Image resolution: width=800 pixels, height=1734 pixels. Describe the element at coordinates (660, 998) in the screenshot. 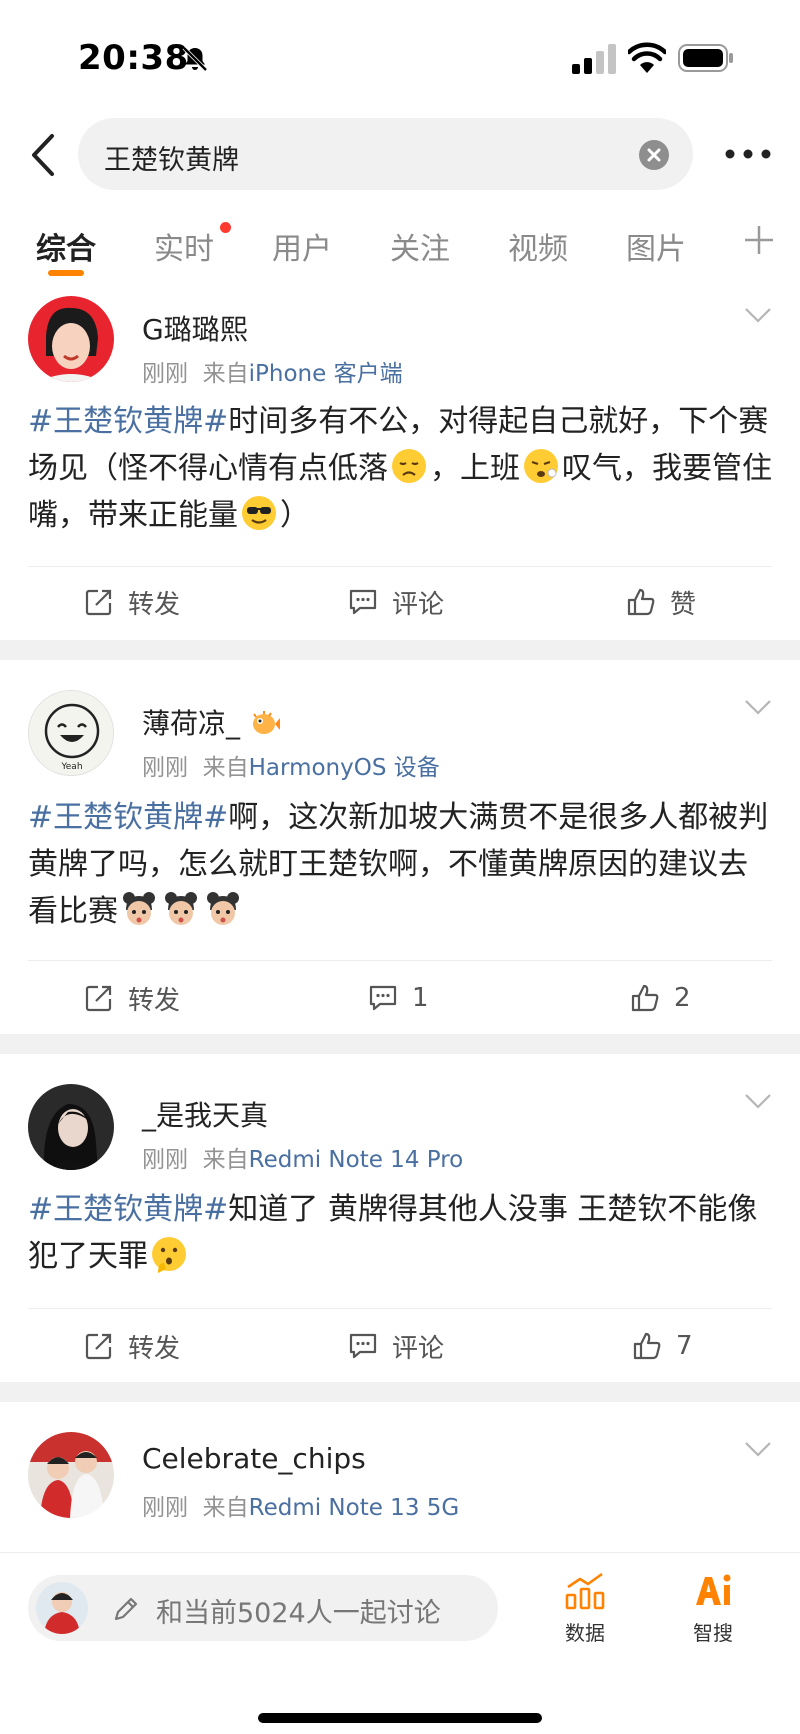

I see `like-button: 2` at that location.